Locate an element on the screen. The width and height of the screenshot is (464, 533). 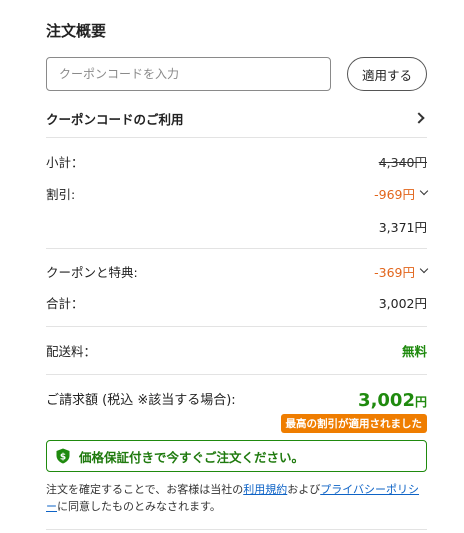
terms-of-use-link: 利用規約 is located at coordinates (265, 489).